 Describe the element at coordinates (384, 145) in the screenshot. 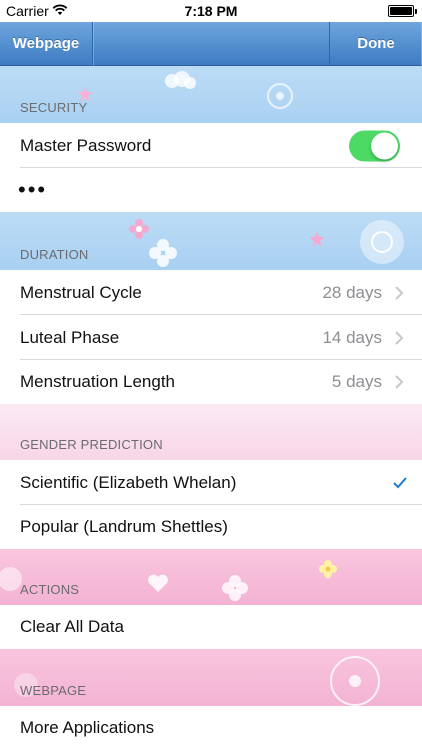

I see `toggle-knob` at that location.